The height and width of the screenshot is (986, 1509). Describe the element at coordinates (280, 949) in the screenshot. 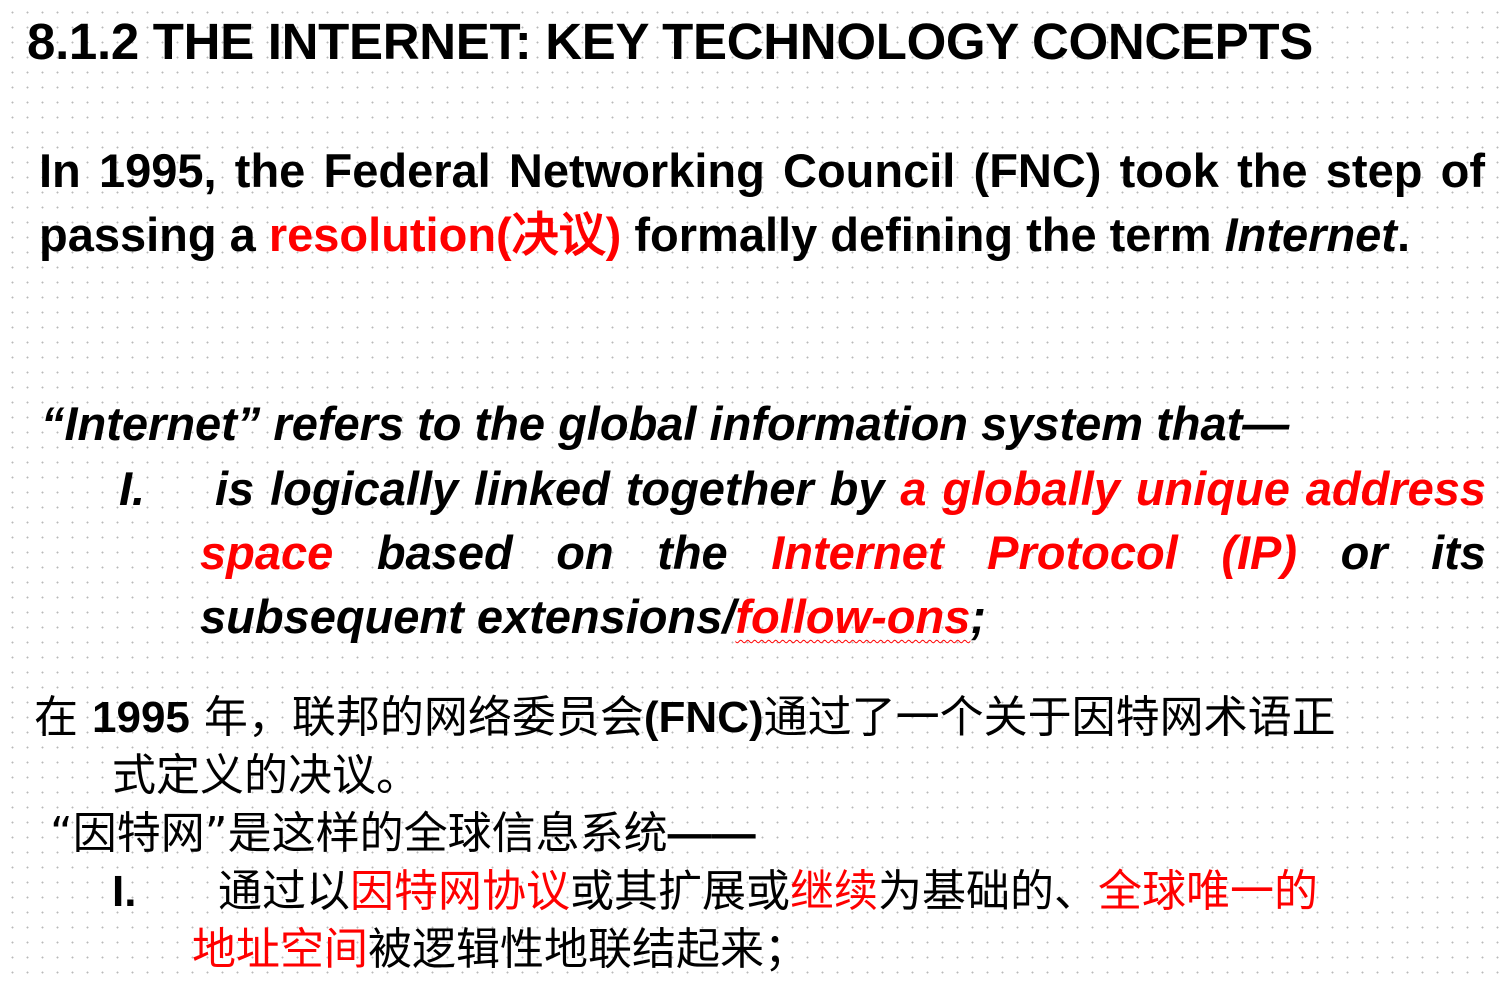

I see `cn-address-space-highlight: 地址空间` at that location.